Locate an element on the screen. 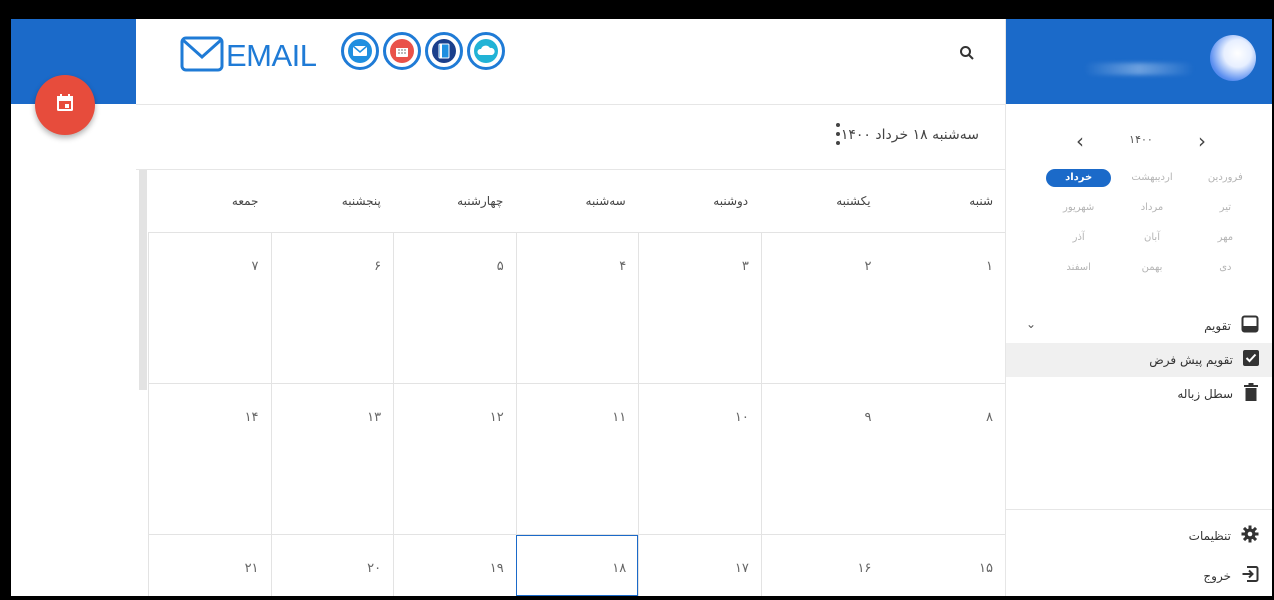  checkbox-icon is located at coordinates (1251, 360).